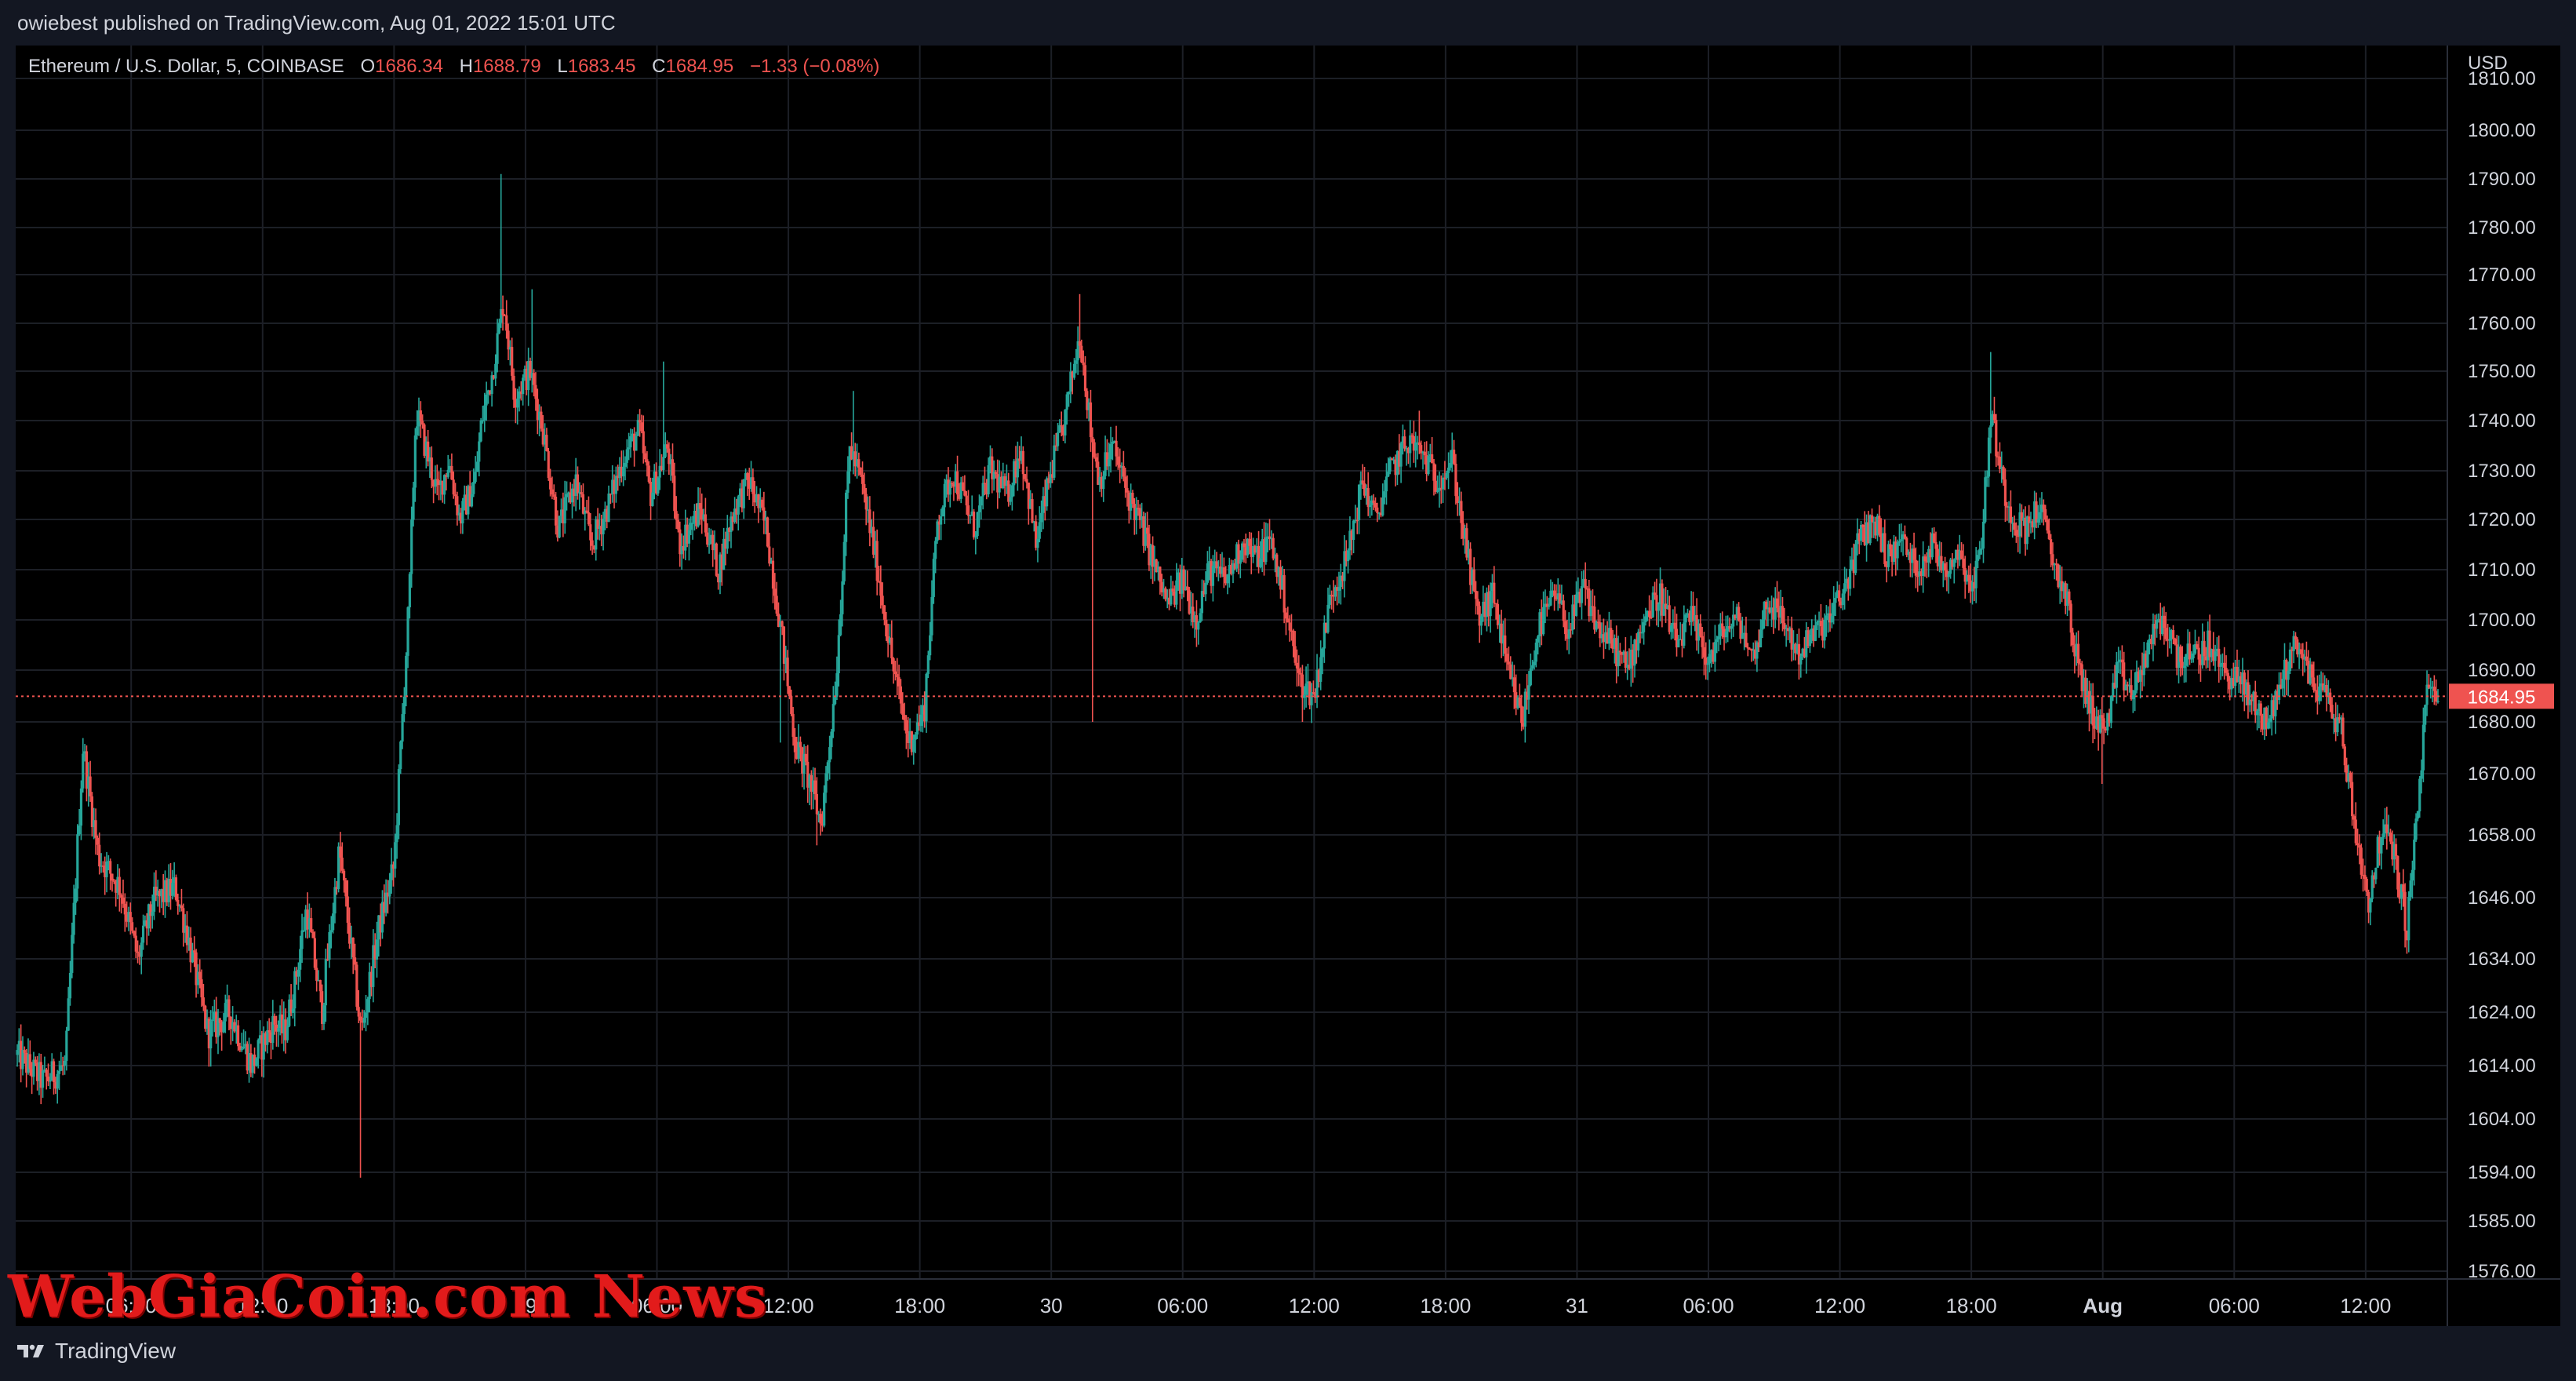 This screenshot has height=1381, width=2576. I want to click on price-tick-label: 1646.00, so click(2502, 898).